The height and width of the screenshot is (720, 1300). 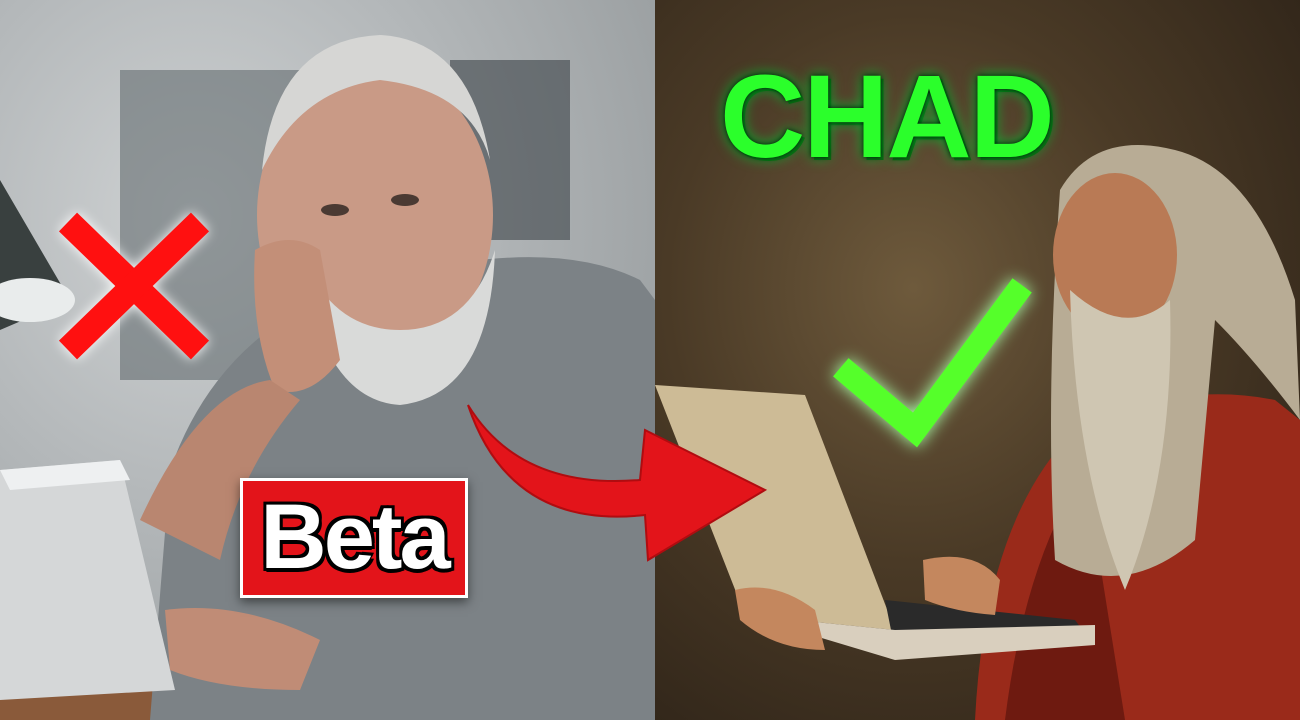 What do you see at coordinates (932, 363) in the screenshot?
I see `check-icon` at bounding box center [932, 363].